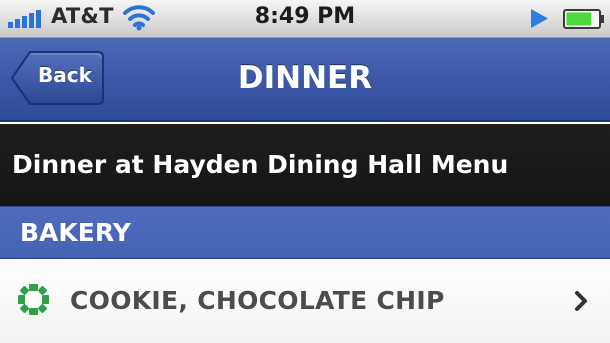 This screenshot has width=610, height=343. Describe the element at coordinates (305, 16) in the screenshot. I see `status-clock: 8:49 PM` at that location.